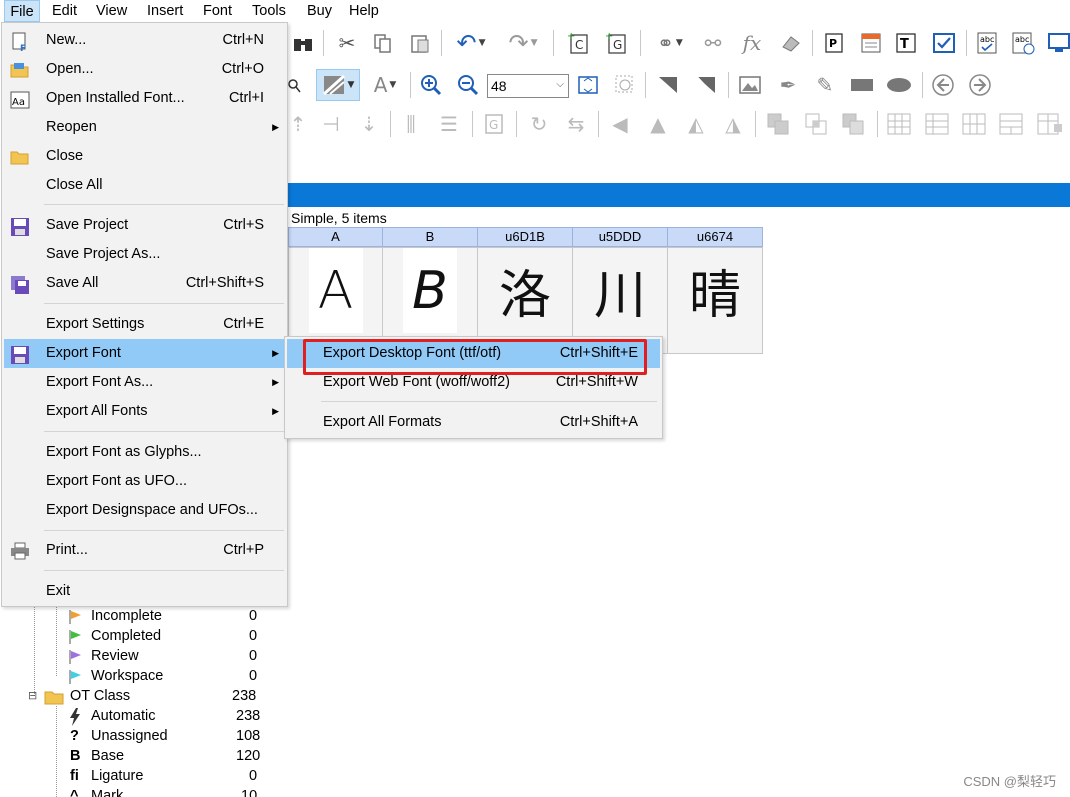  I want to click on menu-item-export-font-as: Export Font As... ▶, so click(145, 382).